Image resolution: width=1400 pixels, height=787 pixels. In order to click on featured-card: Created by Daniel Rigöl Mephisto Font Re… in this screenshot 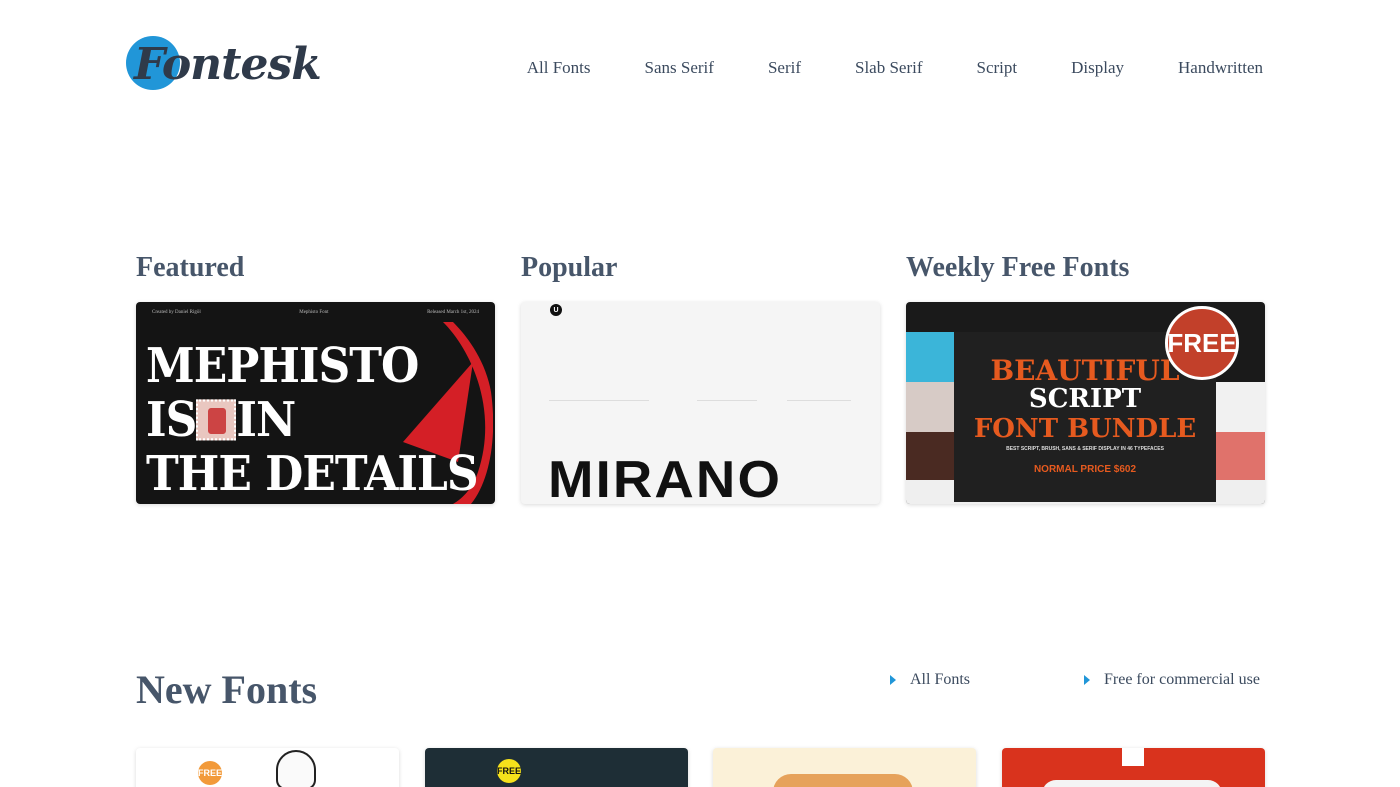, I will do `click(315, 403)`.